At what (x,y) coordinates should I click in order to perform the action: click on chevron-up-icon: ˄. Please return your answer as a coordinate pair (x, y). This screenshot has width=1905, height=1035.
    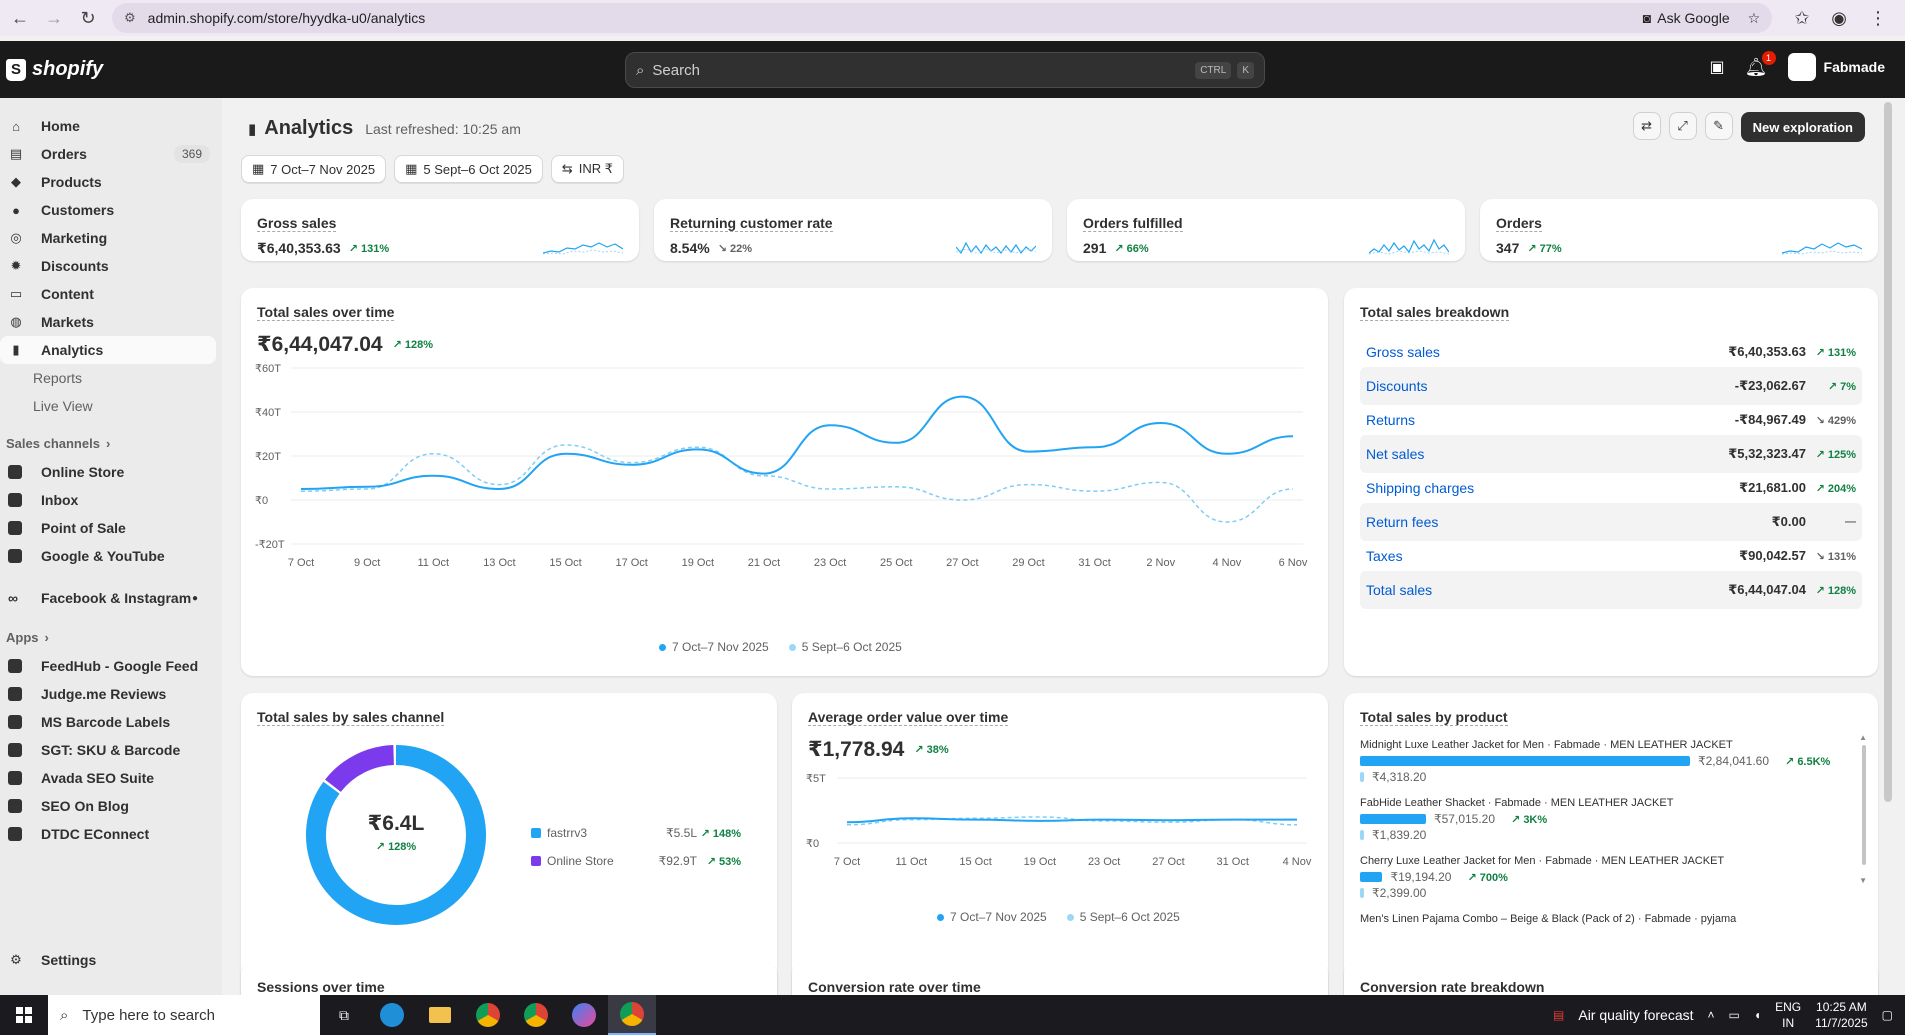
    Looking at the image, I should click on (1711, 1015).